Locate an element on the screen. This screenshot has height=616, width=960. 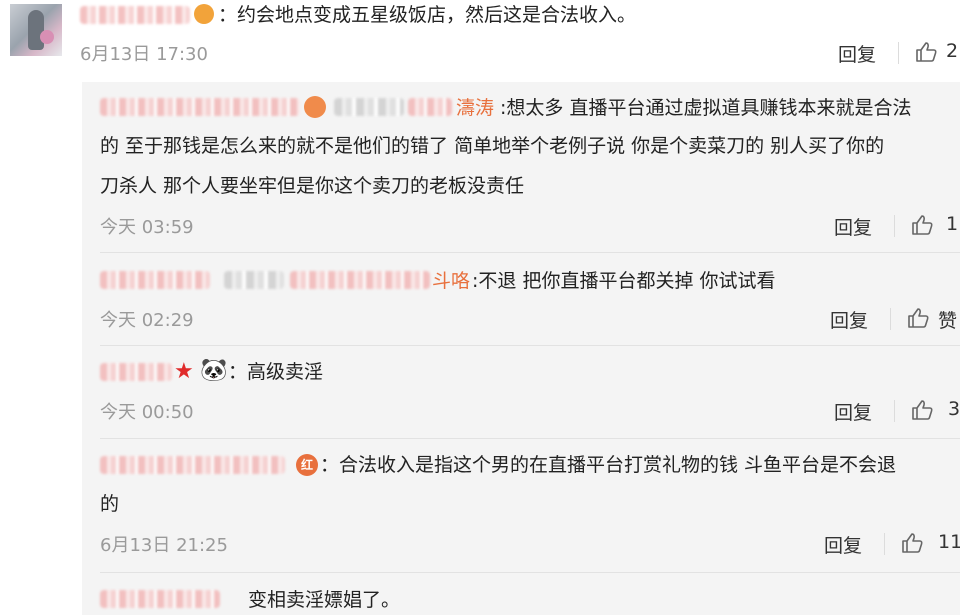
reply-text: ：高级卖淫 is located at coordinates (276, 372).